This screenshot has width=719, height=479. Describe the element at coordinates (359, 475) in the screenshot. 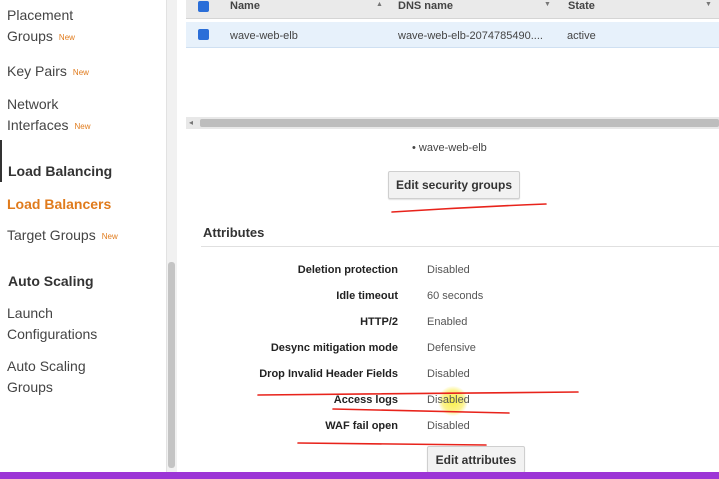

I see `bottom-bar` at that location.